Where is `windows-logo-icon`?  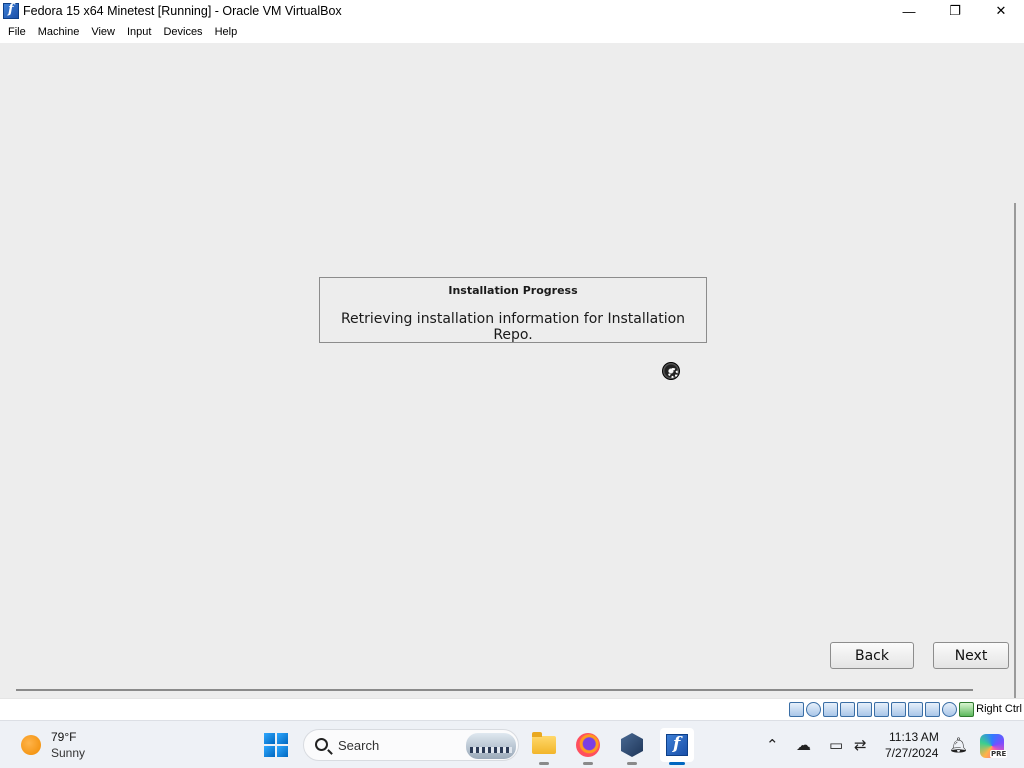
windows-logo-icon is located at coordinates (269, 738).